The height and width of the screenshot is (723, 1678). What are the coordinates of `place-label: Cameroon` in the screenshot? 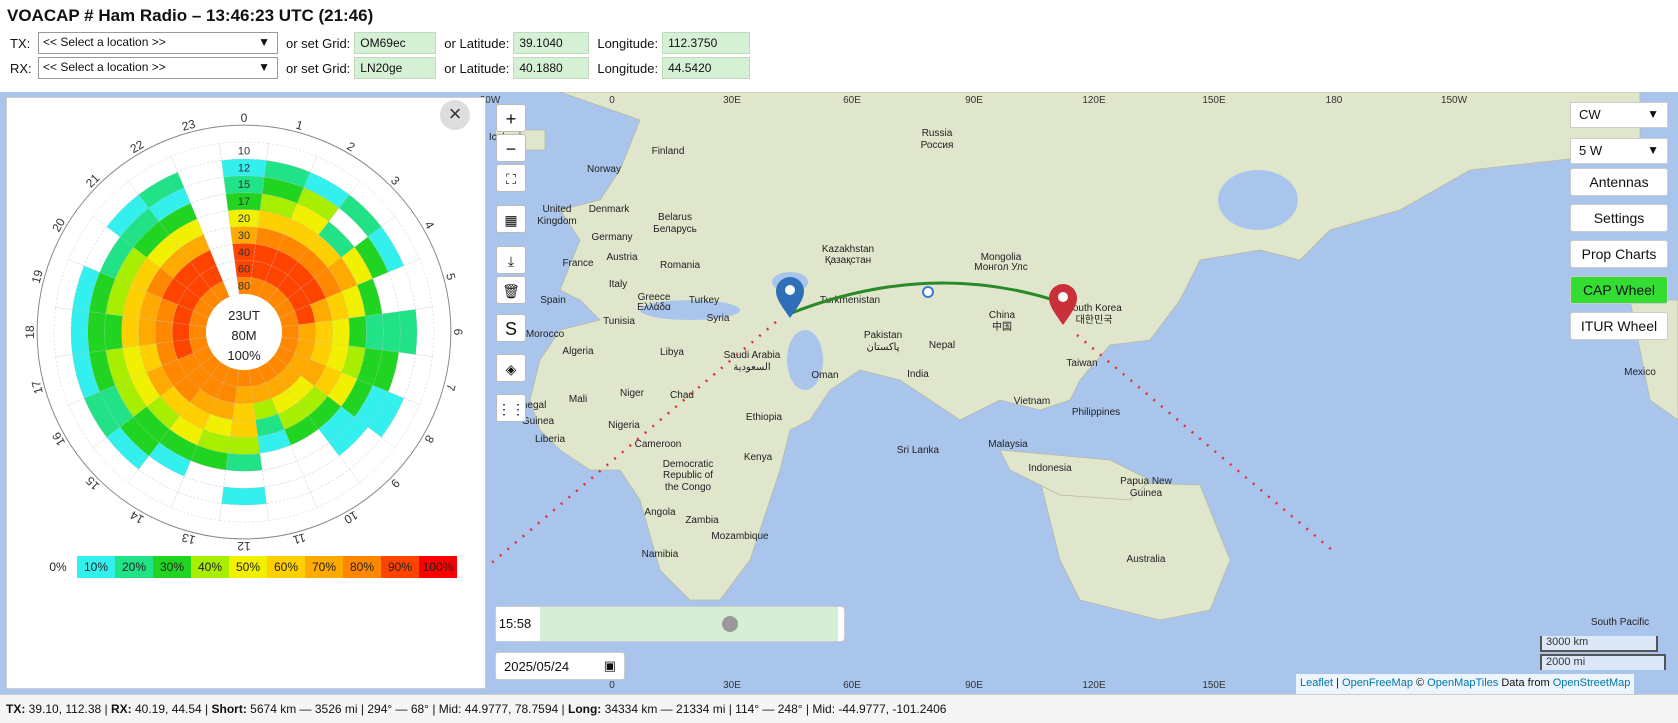 It's located at (658, 444).